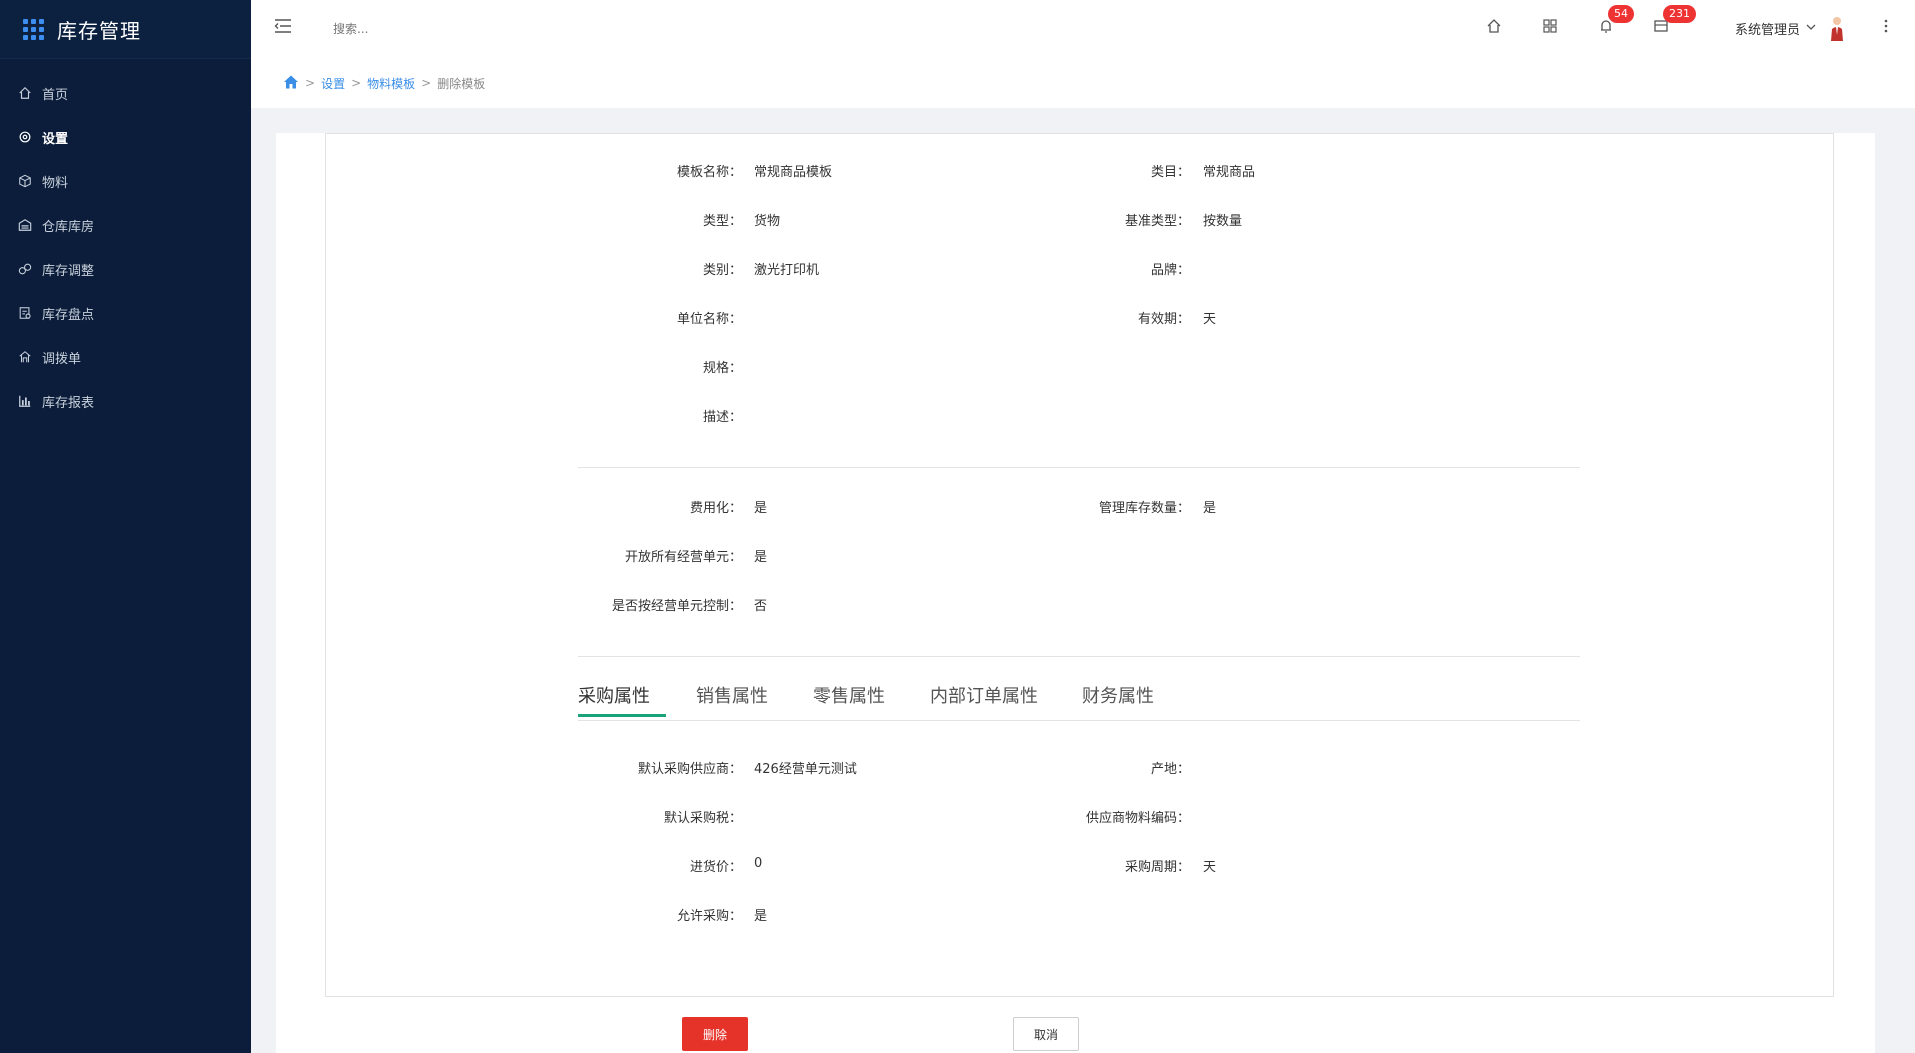 The height and width of the screenshot is (1053, 1915). What do you see at coordinates (722, 417) in the screenshot?
I see `desc-label: 描述：` at bounding box center [722, 417].